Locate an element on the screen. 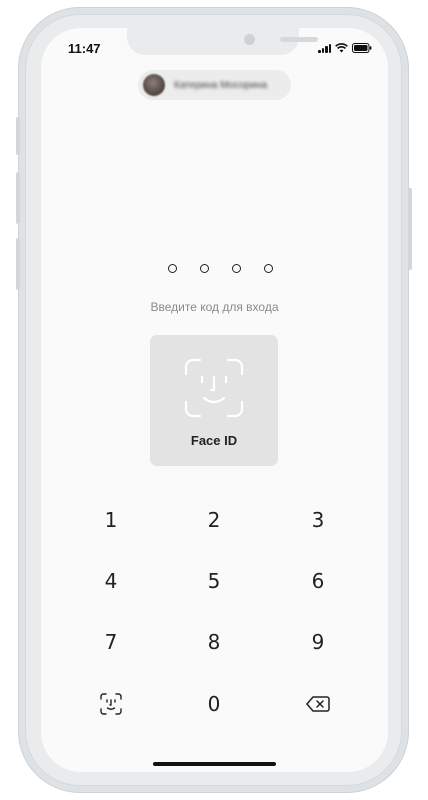  face-id-label: Face ID is located at coordinates (214, 440).